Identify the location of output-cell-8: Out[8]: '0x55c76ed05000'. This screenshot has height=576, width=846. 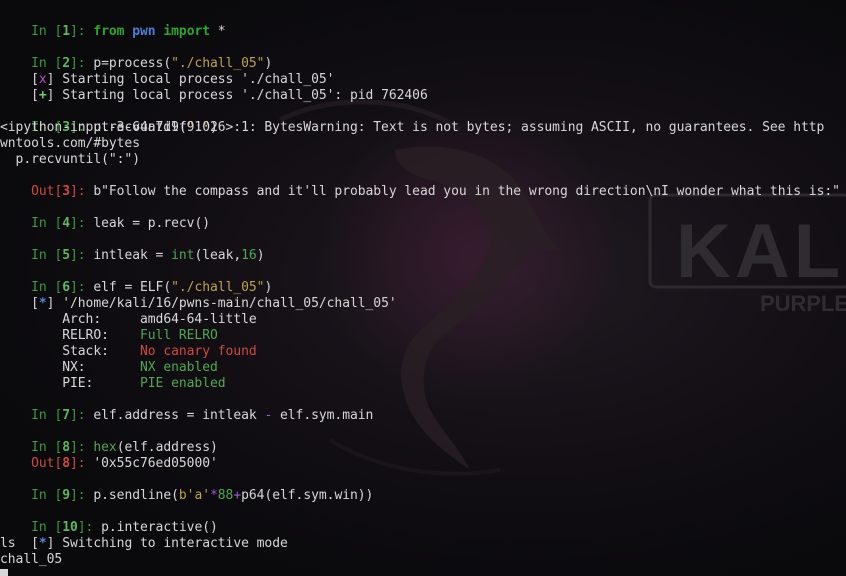
(109, 455).